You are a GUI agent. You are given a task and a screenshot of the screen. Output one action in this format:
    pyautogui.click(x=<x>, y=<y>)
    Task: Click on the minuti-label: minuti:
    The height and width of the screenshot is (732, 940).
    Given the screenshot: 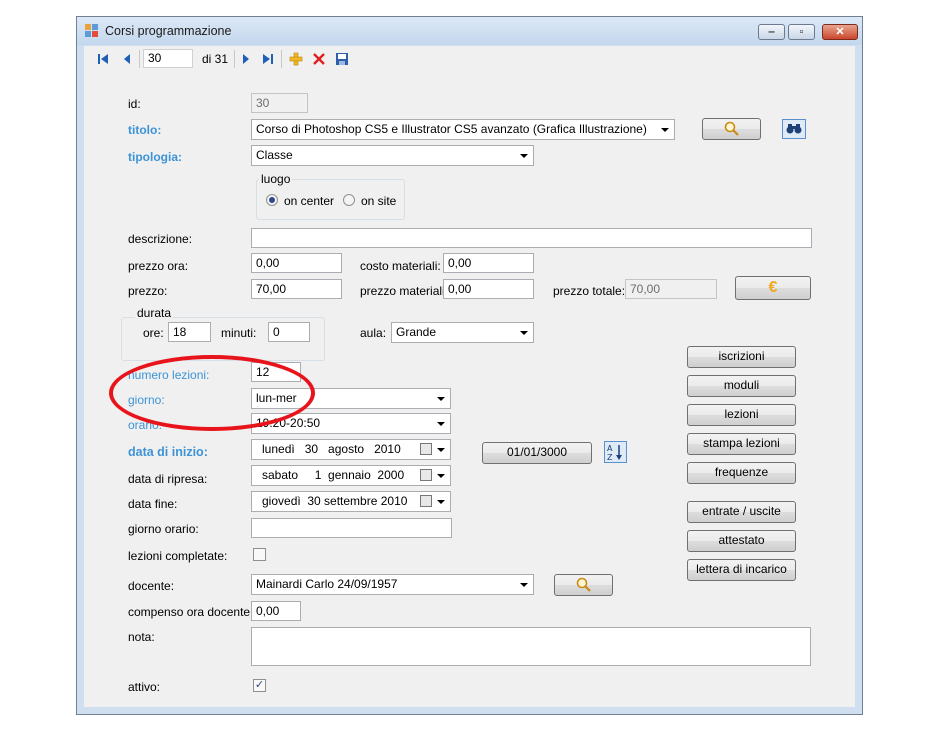 What is the action you would take?
    pyautogui.click(x=239, y=333)
    